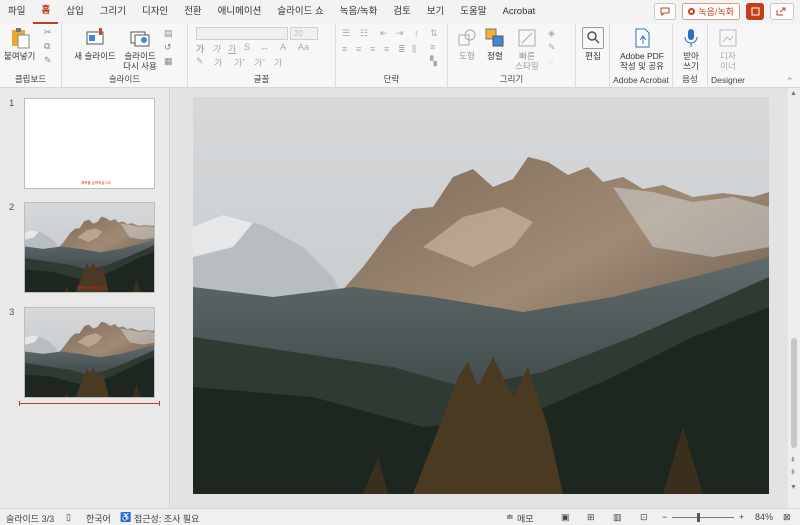 Image resolution: width=800 pixels, height=525 pixels. I want to click on present-icon, so click(755, 11).